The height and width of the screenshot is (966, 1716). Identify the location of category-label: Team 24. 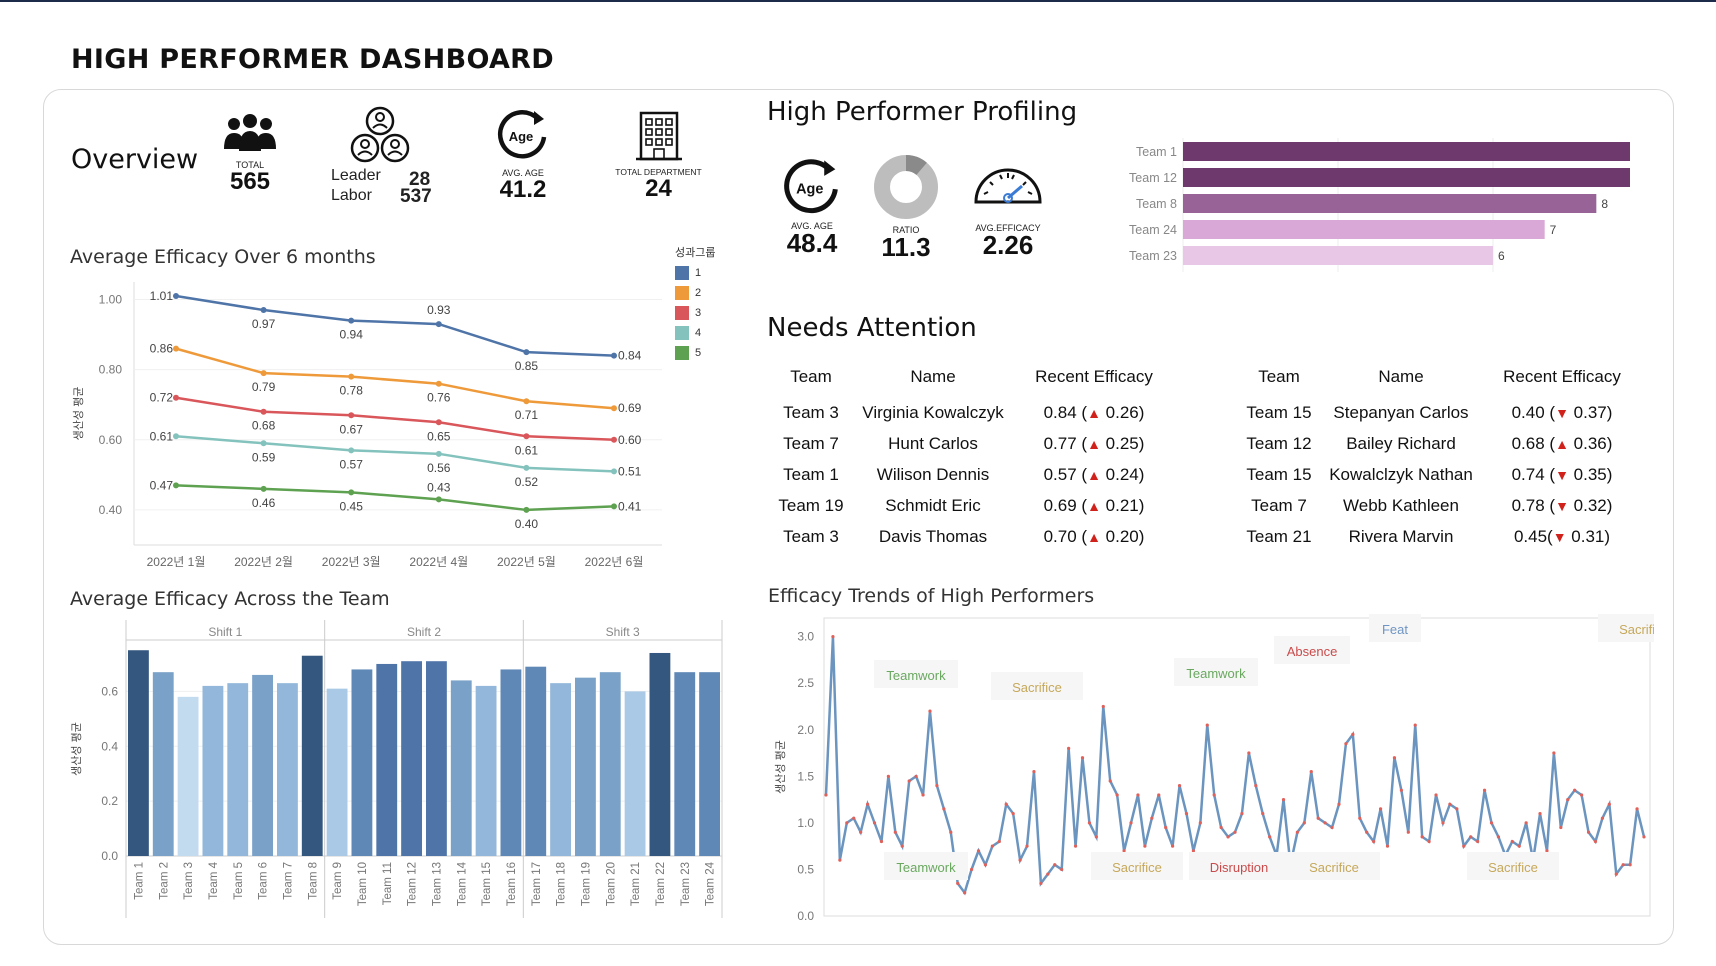
(1153, 230).